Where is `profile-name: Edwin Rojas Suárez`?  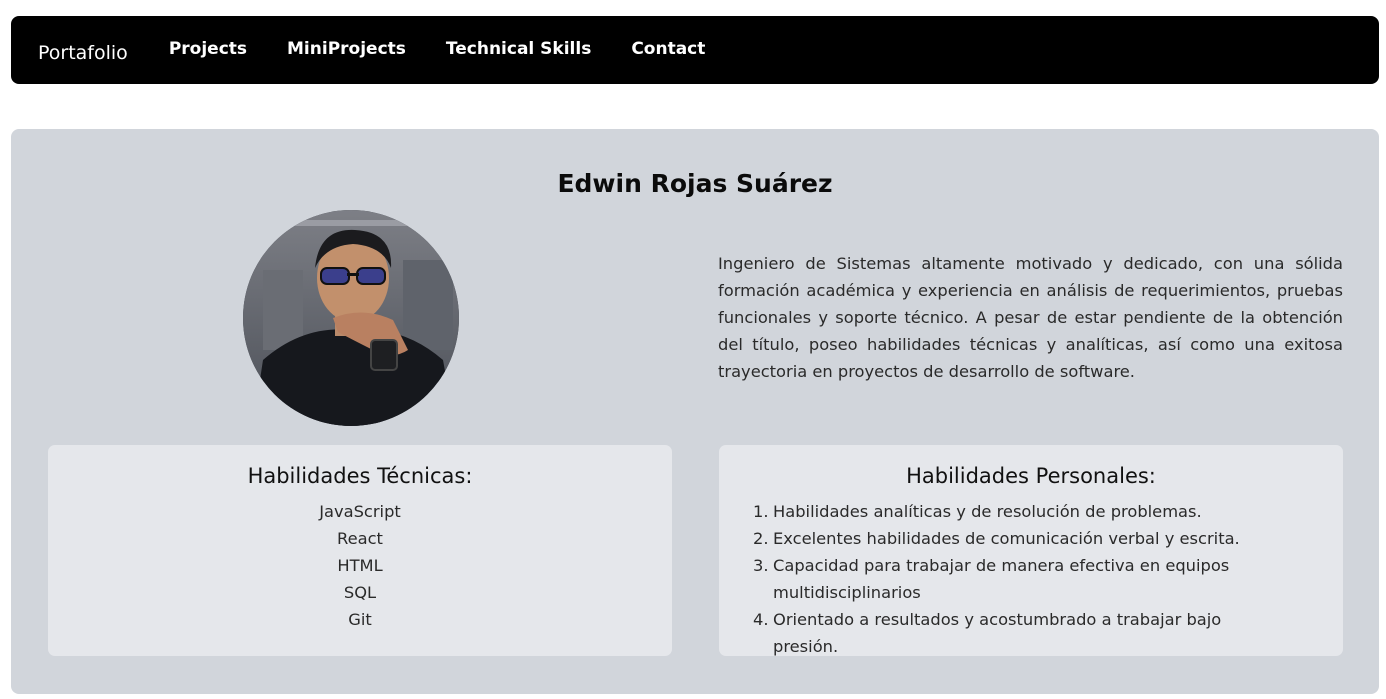
profile-name: Edwin Rojas Suárez is located at coordinates (695, 183).